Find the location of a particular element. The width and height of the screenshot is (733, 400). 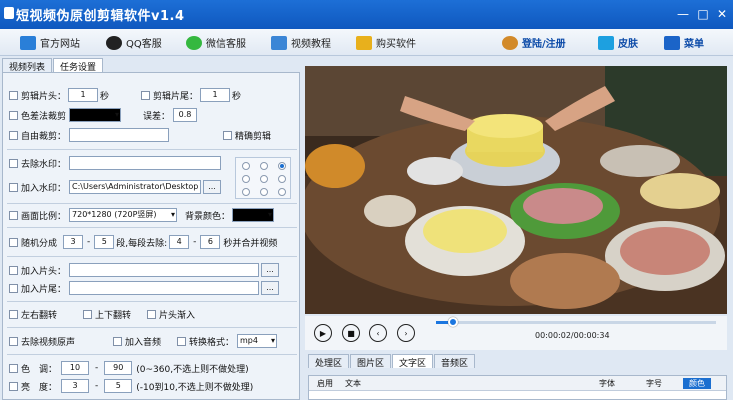

menu-grid-icon is located at coordinates (672, 42).